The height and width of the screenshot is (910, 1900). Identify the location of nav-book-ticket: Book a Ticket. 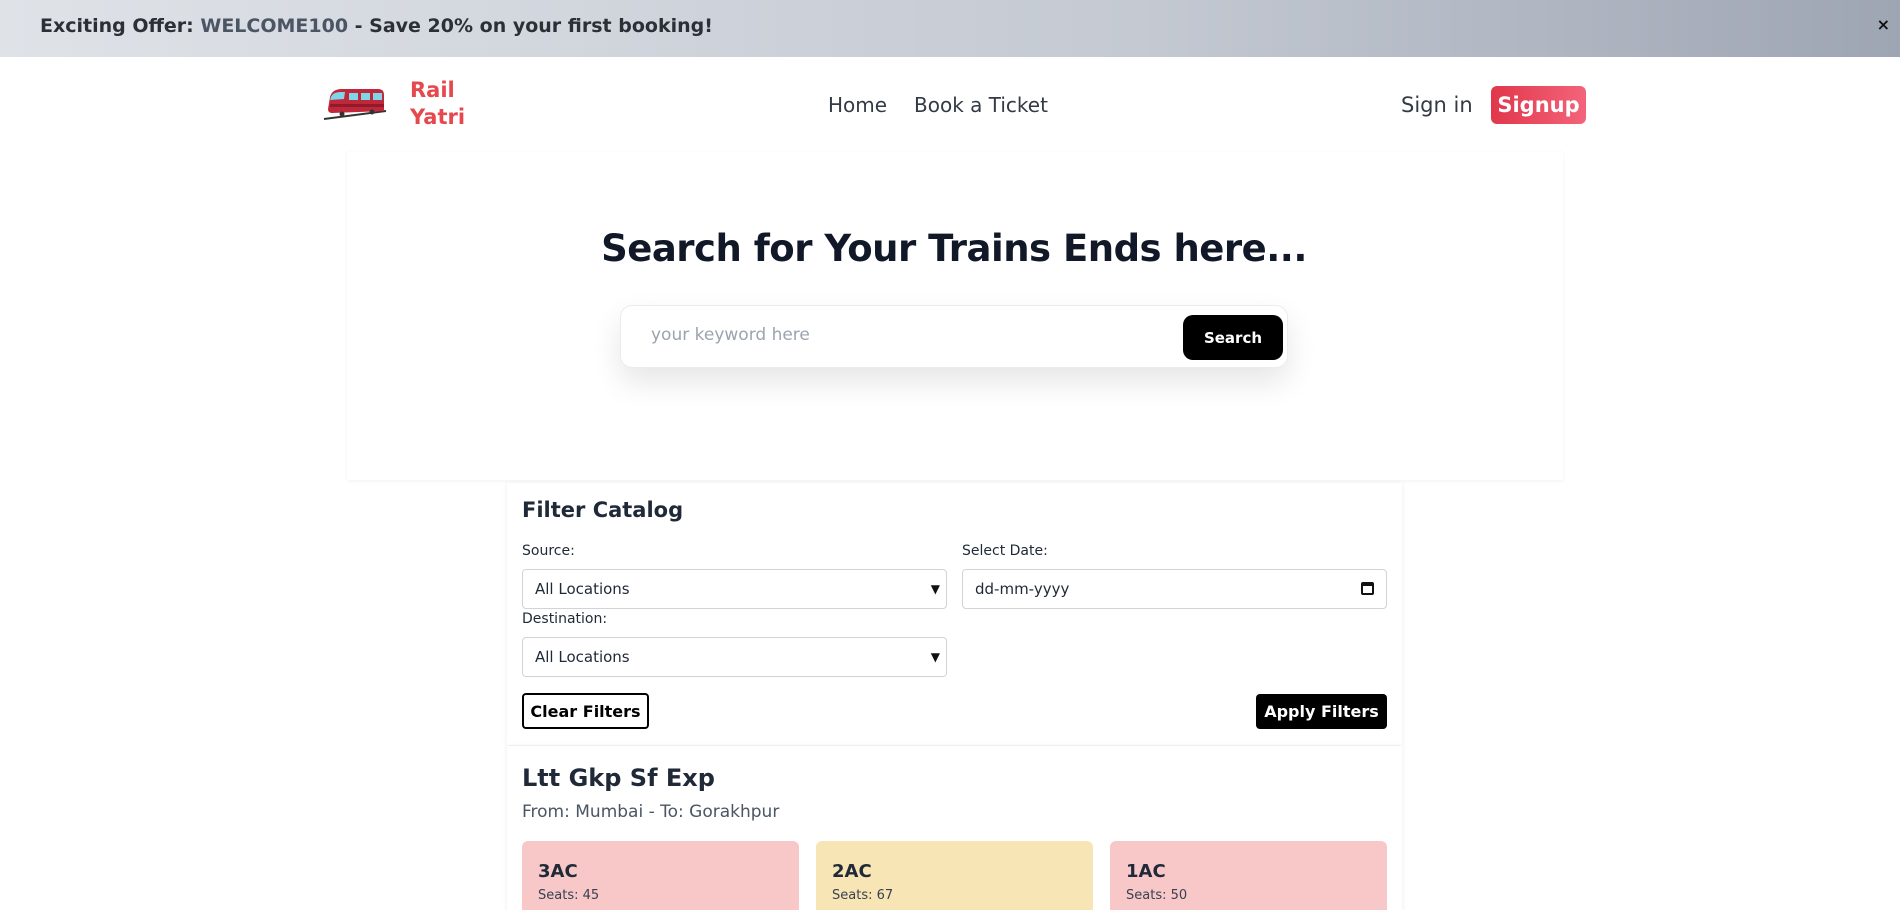
(981, 105).